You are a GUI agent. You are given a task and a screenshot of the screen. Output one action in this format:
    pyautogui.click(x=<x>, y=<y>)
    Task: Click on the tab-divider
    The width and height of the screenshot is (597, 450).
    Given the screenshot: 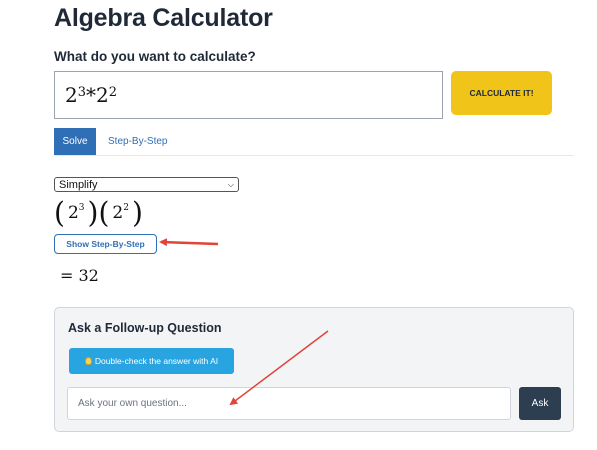 What is the action you would take?
    pyautogui.click(x=314, y=155)
    